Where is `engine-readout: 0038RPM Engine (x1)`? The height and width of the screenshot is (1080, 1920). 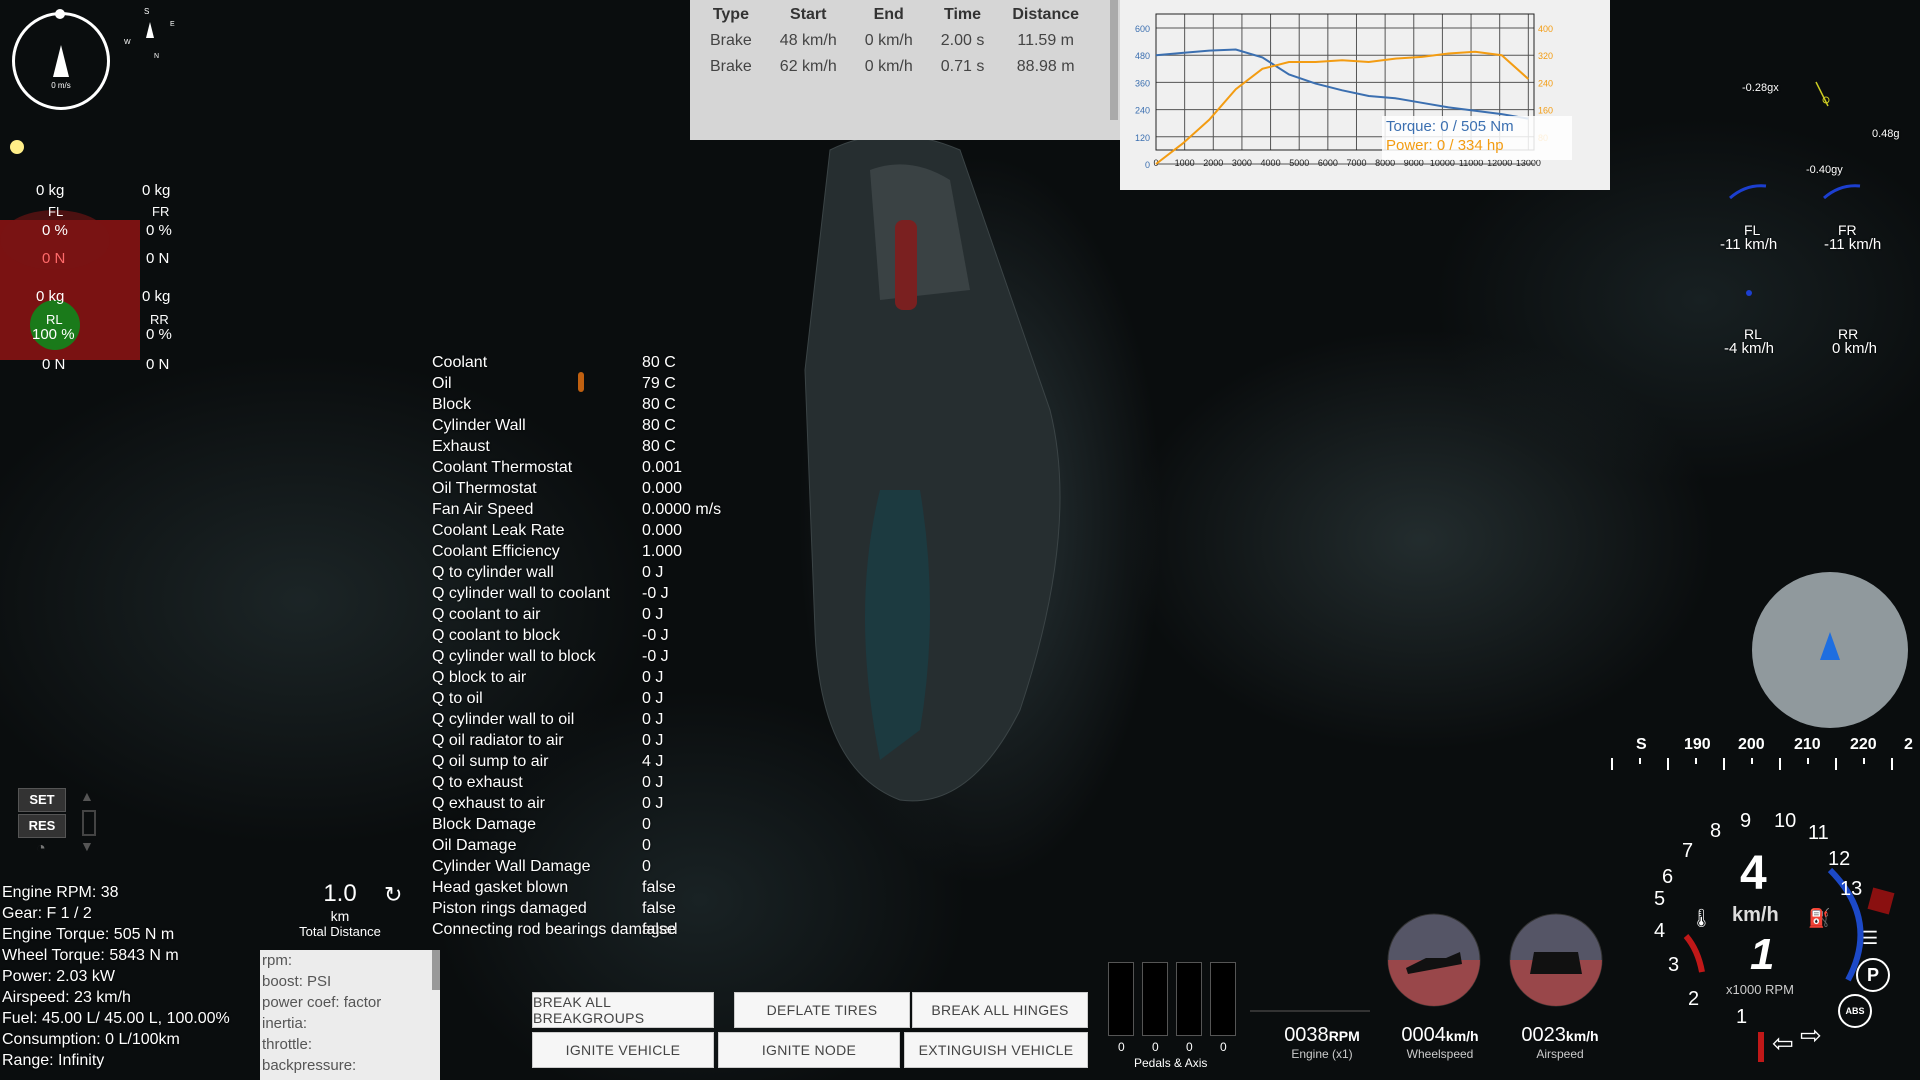
engine-readout: 0038RPM Engine (x1) is located at coordinates (1322, 1042).